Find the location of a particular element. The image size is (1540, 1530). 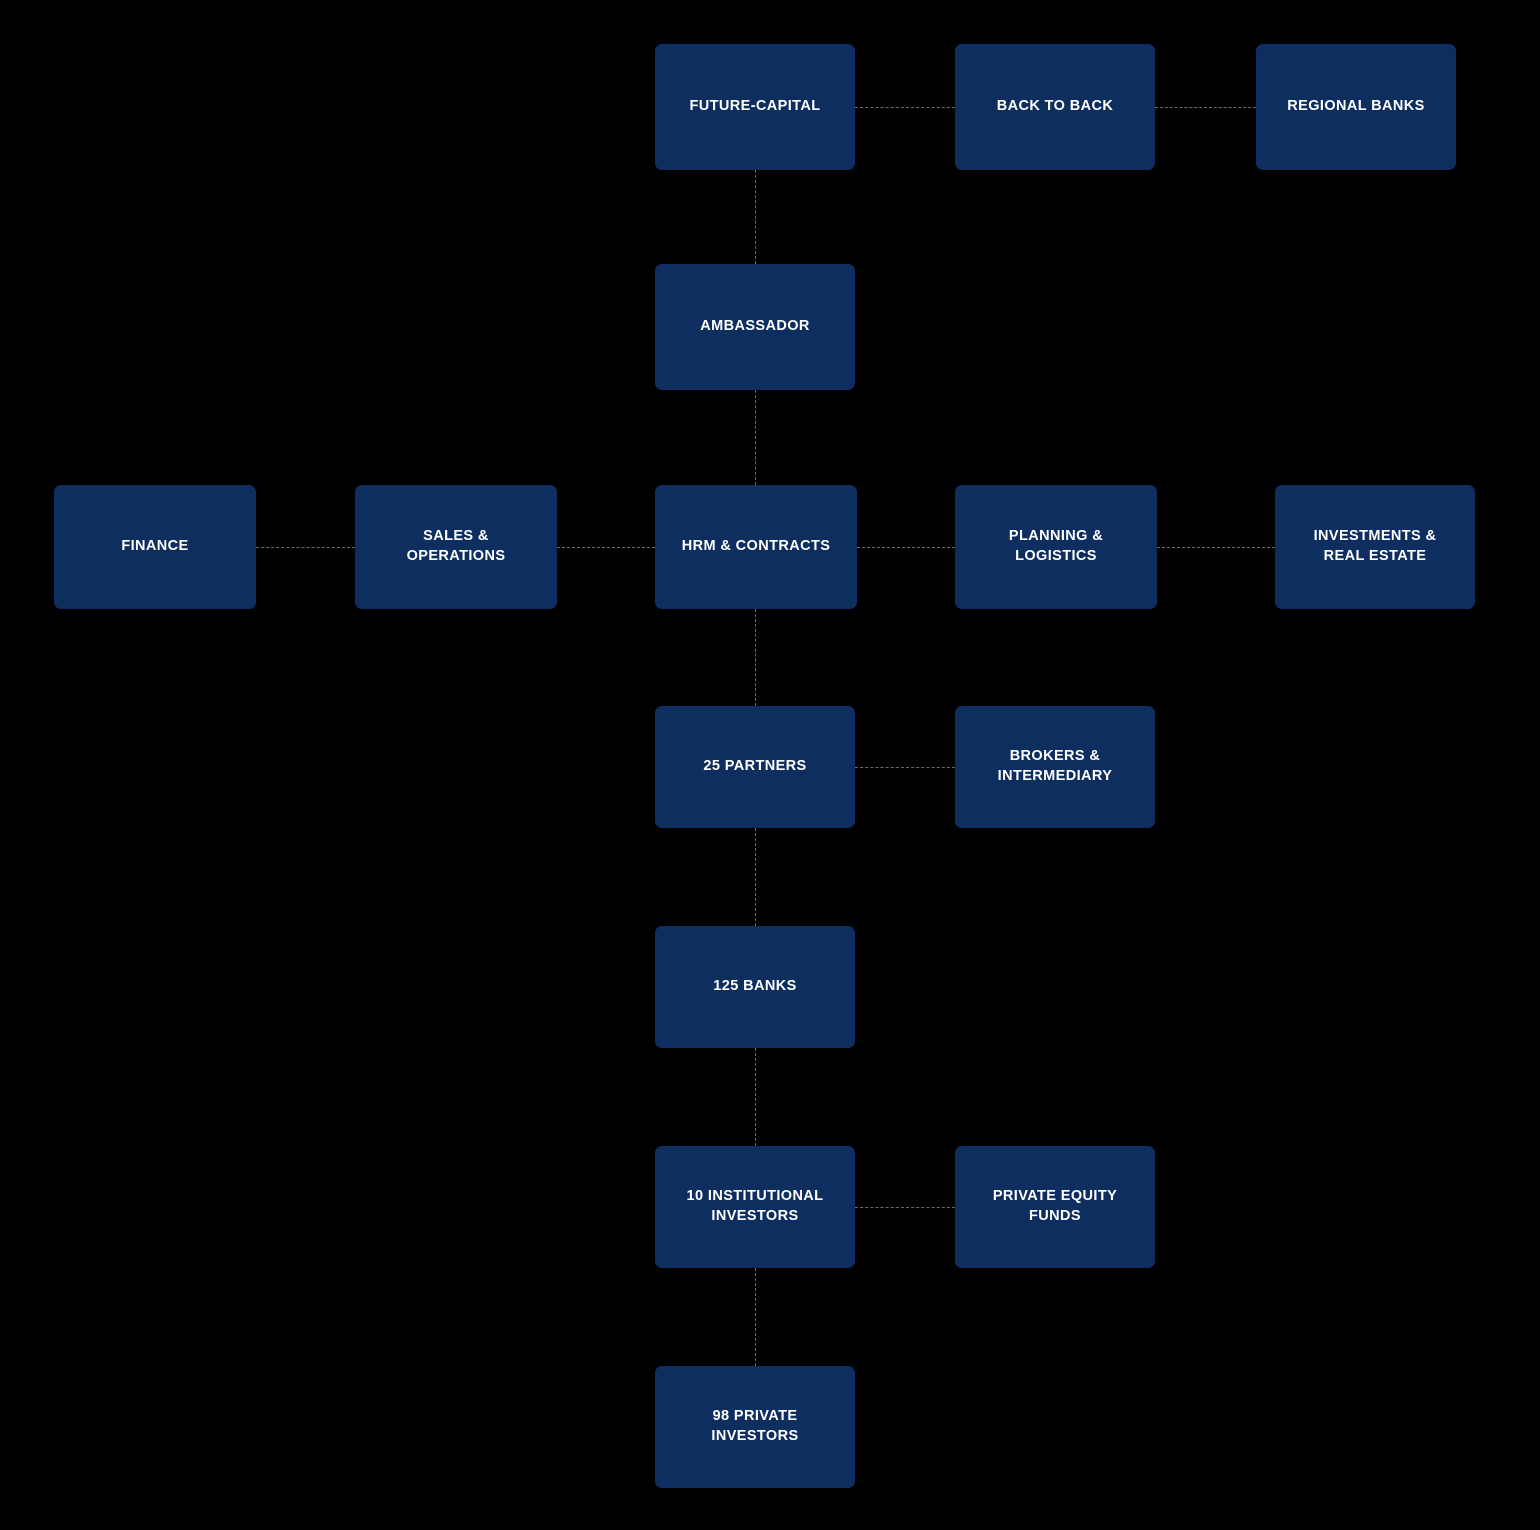

node-label-regional-banks: REGIONAL BANKS is located at coordinates (1356, 106).